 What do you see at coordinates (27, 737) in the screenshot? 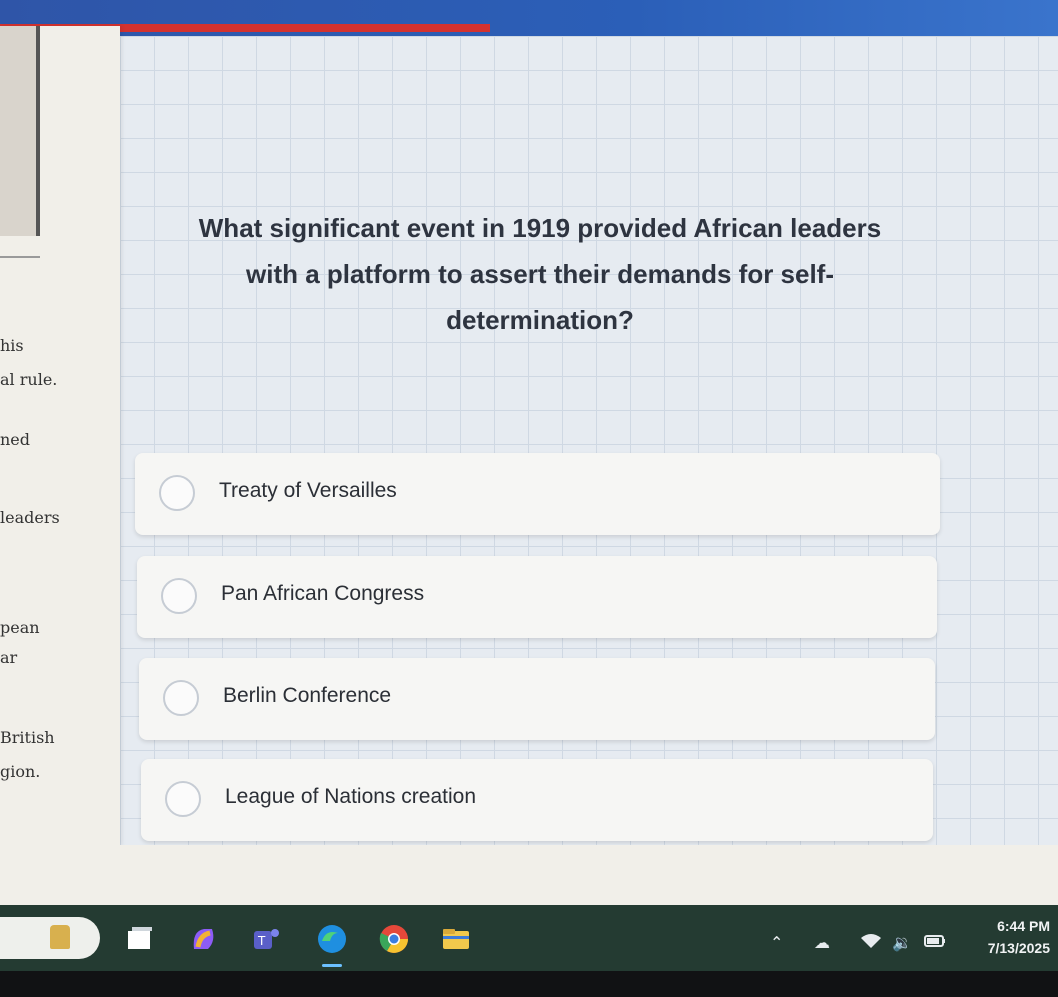
I see `sidebar-text: British` at bounding box center [27, 737].